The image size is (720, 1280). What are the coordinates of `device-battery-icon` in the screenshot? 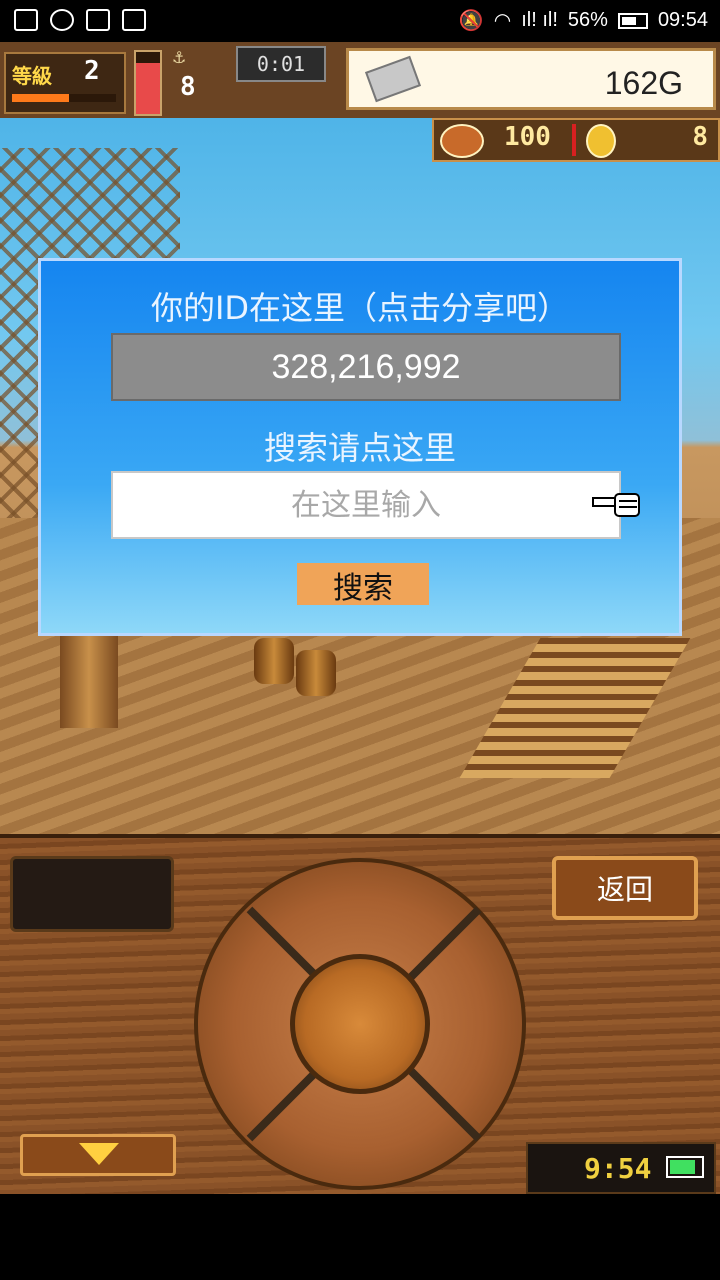 It's located at (685, 1167).